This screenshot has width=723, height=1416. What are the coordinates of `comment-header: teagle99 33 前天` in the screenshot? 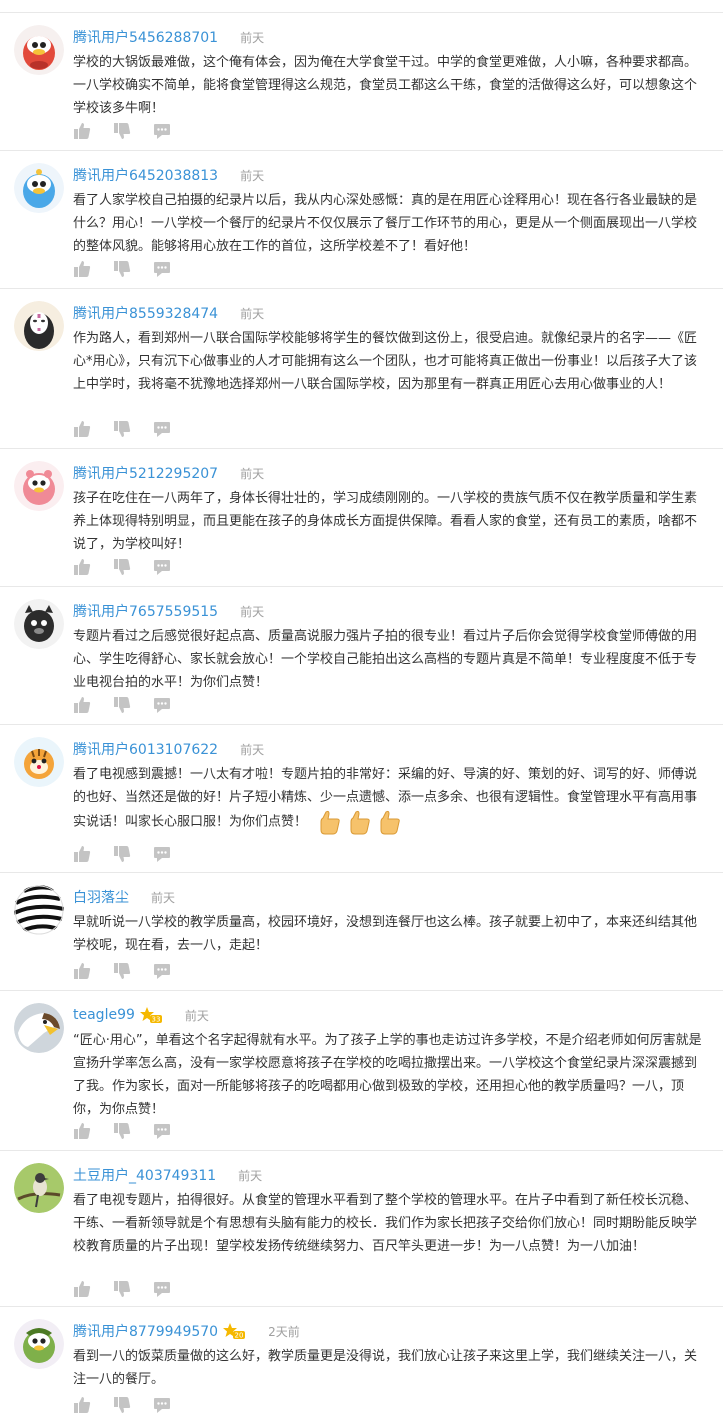 It's located at (141, 1015).